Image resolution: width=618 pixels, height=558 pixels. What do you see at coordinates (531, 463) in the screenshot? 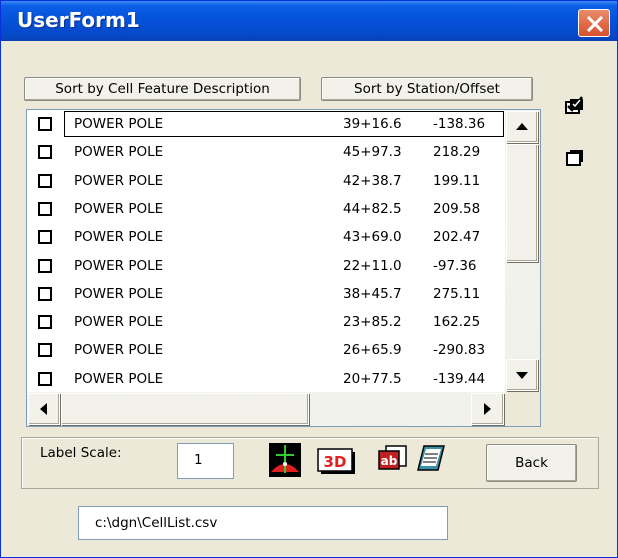
I see `back-button: Back` at bounding box center [531, 463].